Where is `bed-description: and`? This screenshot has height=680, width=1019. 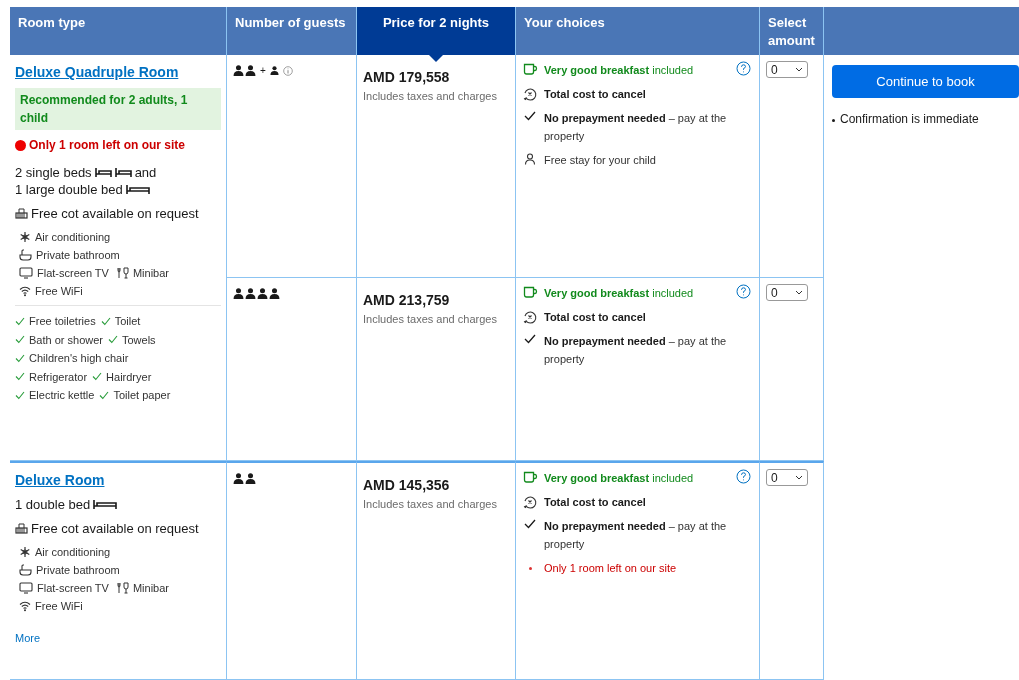 bed-description: and is located at coordinates (145, 172).